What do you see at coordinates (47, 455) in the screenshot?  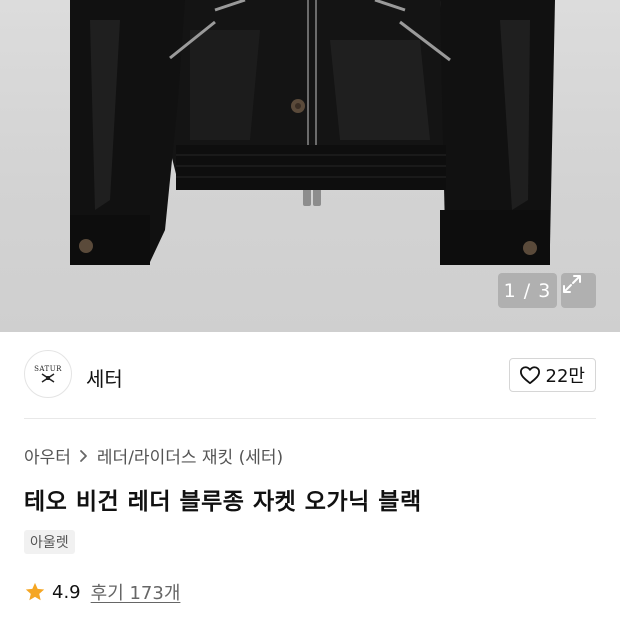 I see `breadcrumb-category: 아우터` at bounding box center [47, 455].